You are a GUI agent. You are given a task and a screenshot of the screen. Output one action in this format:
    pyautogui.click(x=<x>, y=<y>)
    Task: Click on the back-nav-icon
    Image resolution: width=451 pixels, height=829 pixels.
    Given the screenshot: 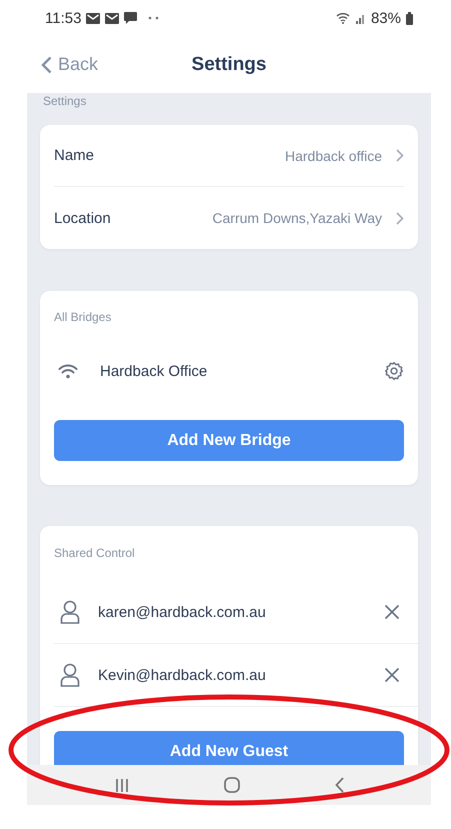 What is the action you would take?
    pyautogui.click(x=339, y=785)
    